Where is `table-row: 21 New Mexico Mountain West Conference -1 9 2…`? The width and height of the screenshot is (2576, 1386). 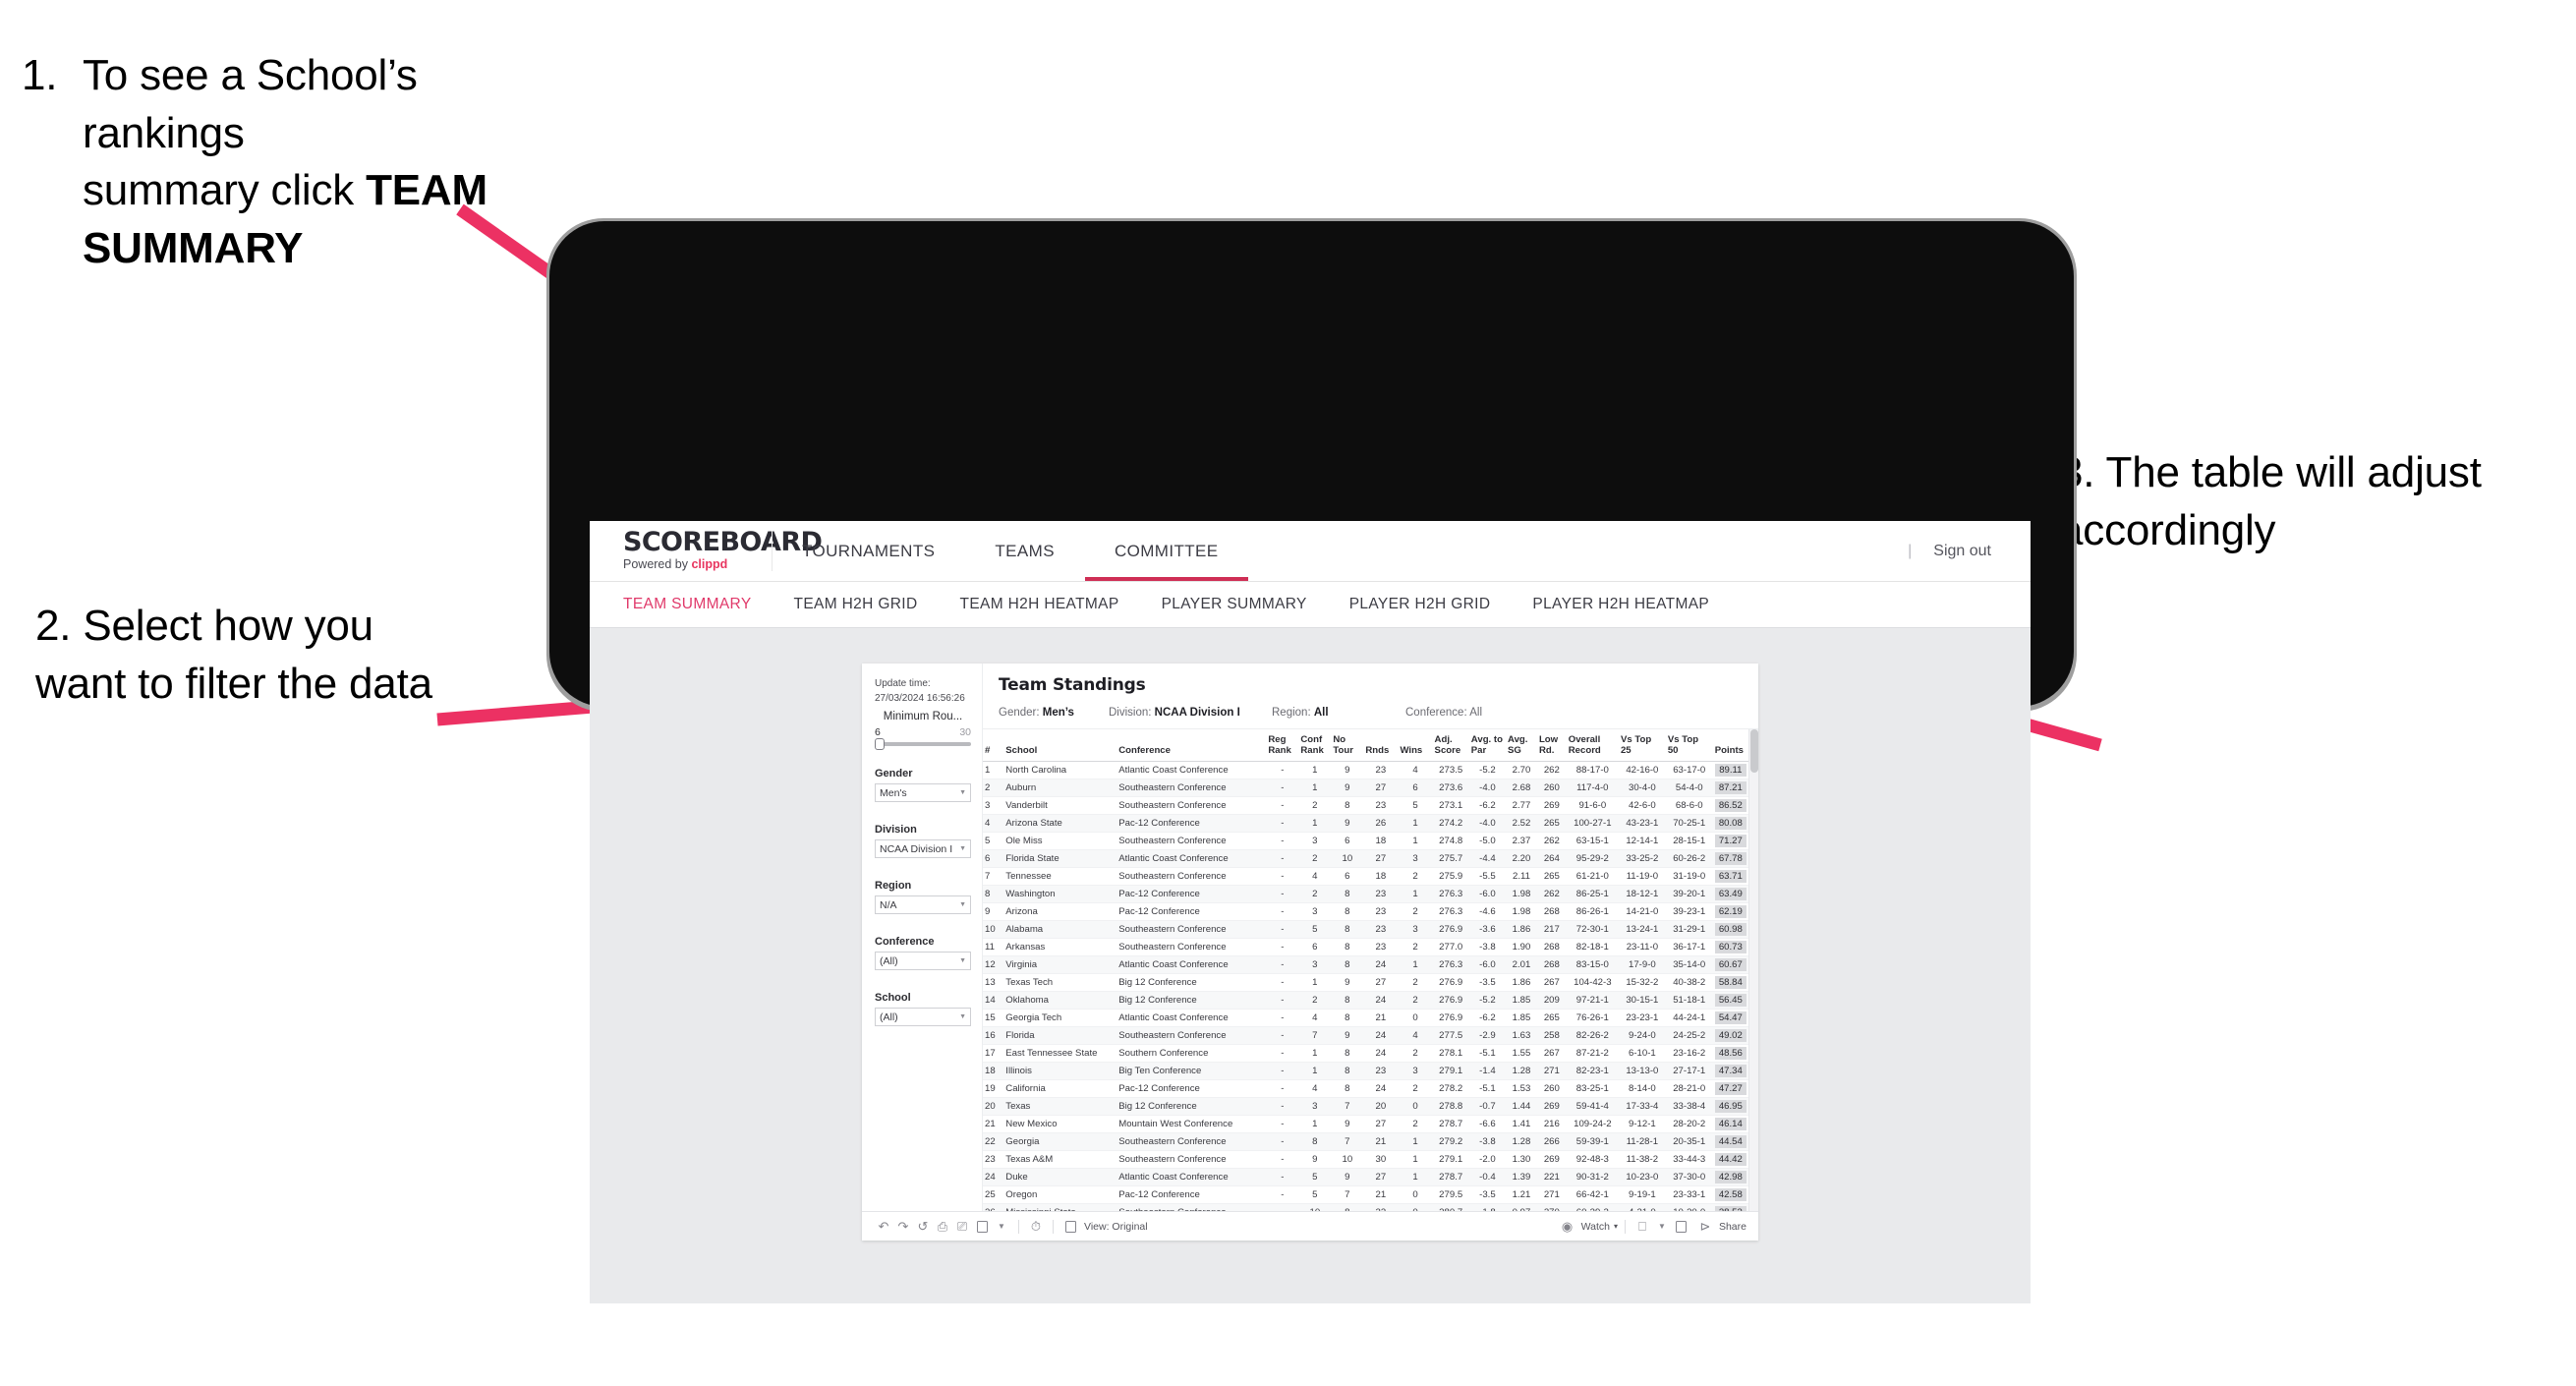
table-row: 21 New Mexico Mountain West Conference -1 9 2… is located at coordinates (1365, 1124).